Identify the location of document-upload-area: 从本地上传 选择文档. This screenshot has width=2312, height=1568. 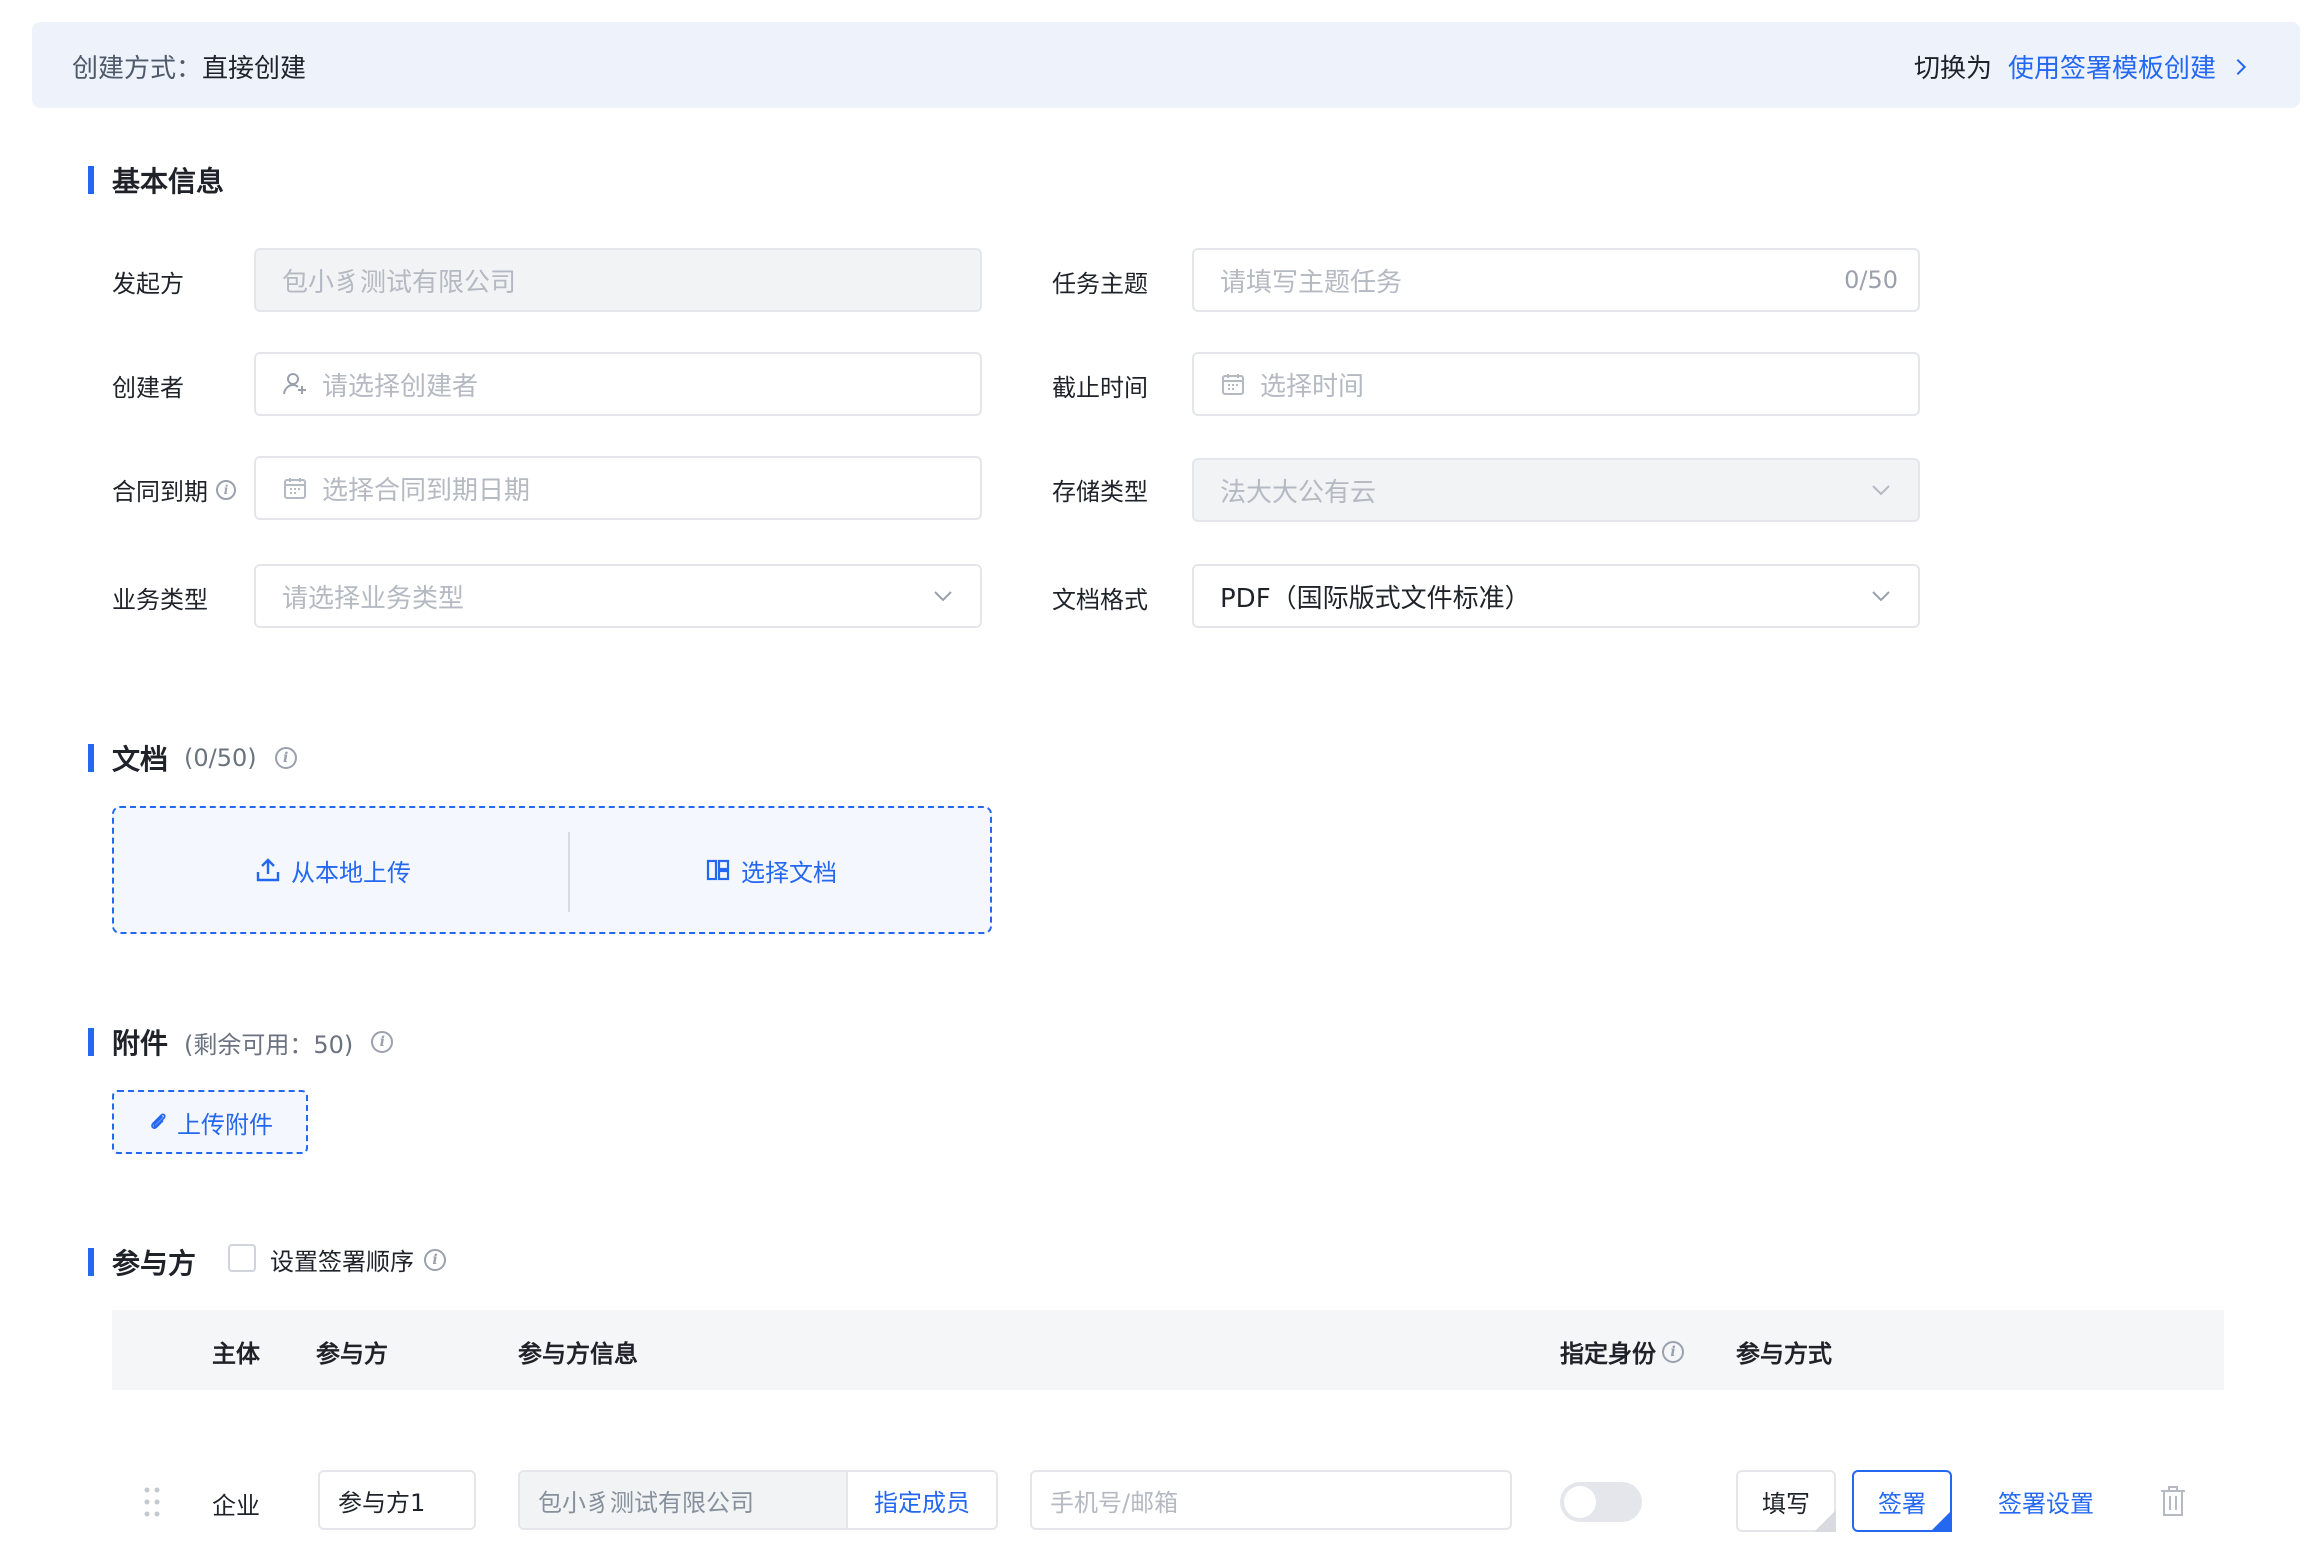
(552, 870).